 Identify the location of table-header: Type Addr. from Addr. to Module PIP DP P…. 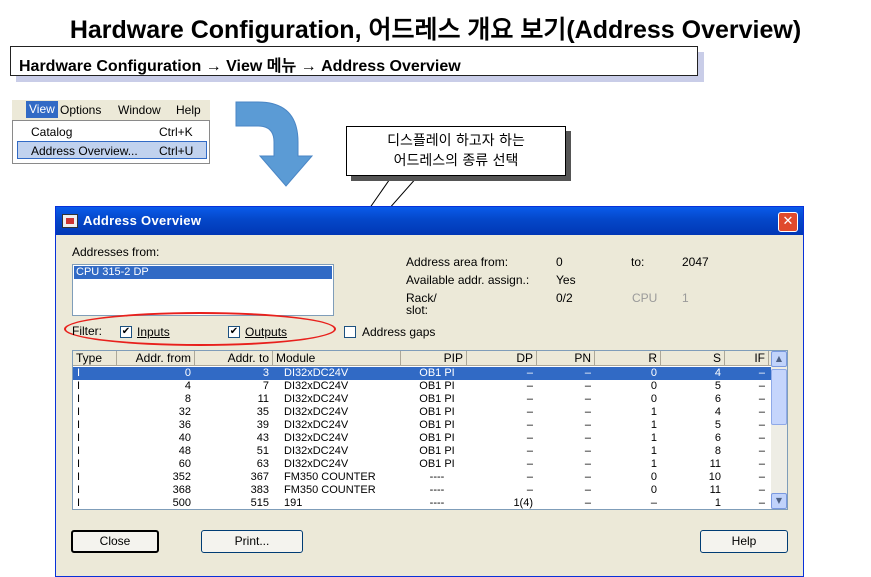
(422, 358).